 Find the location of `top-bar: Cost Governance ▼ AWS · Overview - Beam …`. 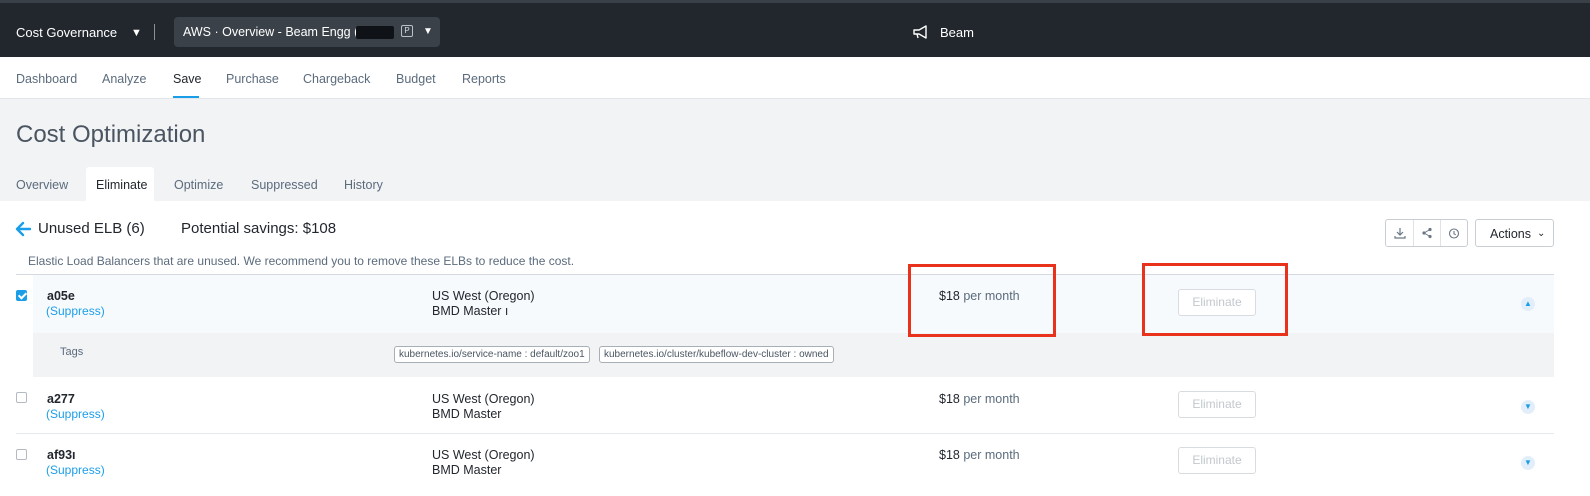

top-bar: Cost Governance ▼ AWS · Overview - Beam … is located at coordinates (795, 28).